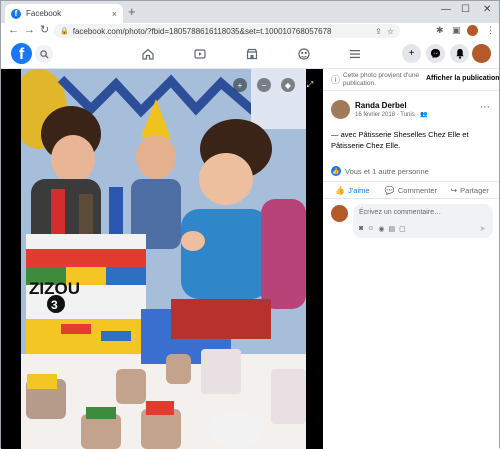 This screenshot has width=500, height=449. What do you see at coordinates (359, 190) in the screenshot?
I see `like-label: J'aime` at bounding box center [359, 190].